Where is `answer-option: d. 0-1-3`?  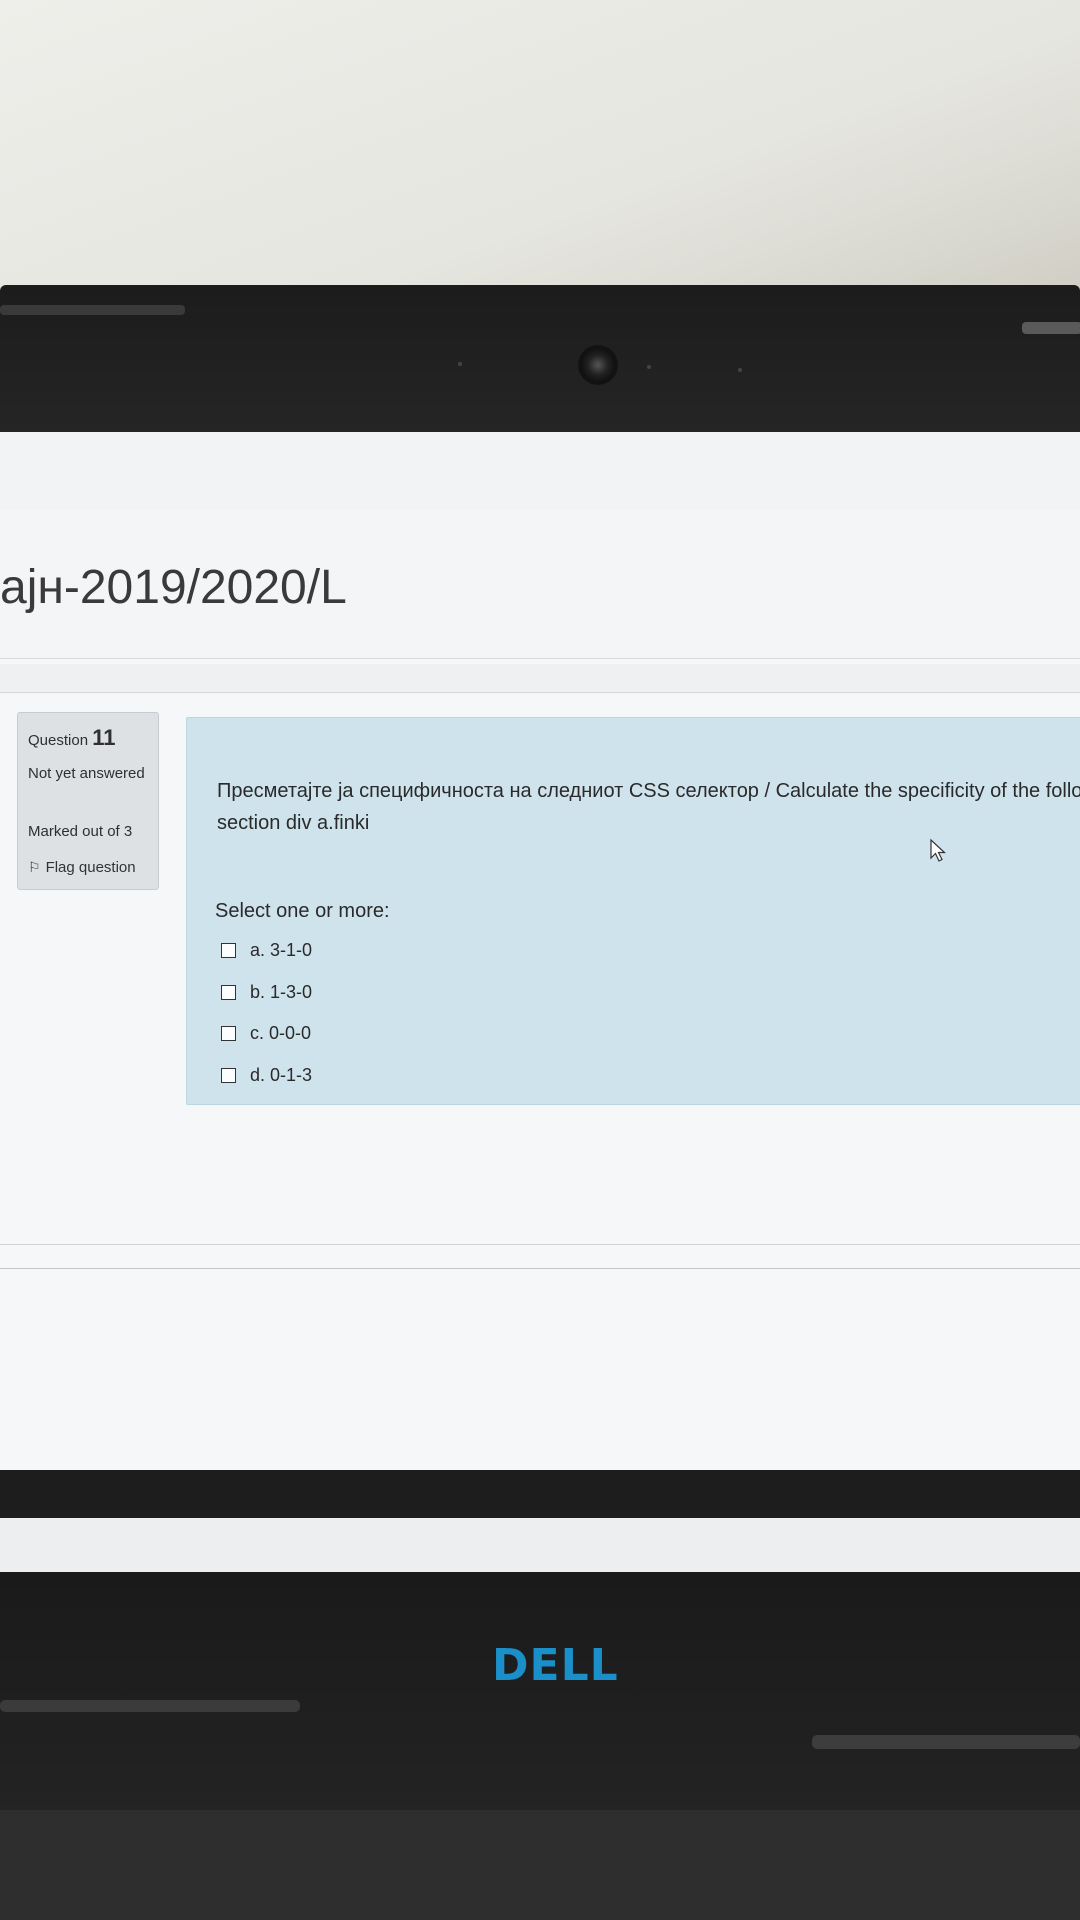
answer-option: d. 0-1-3 is located at coordinates (266, 1075).